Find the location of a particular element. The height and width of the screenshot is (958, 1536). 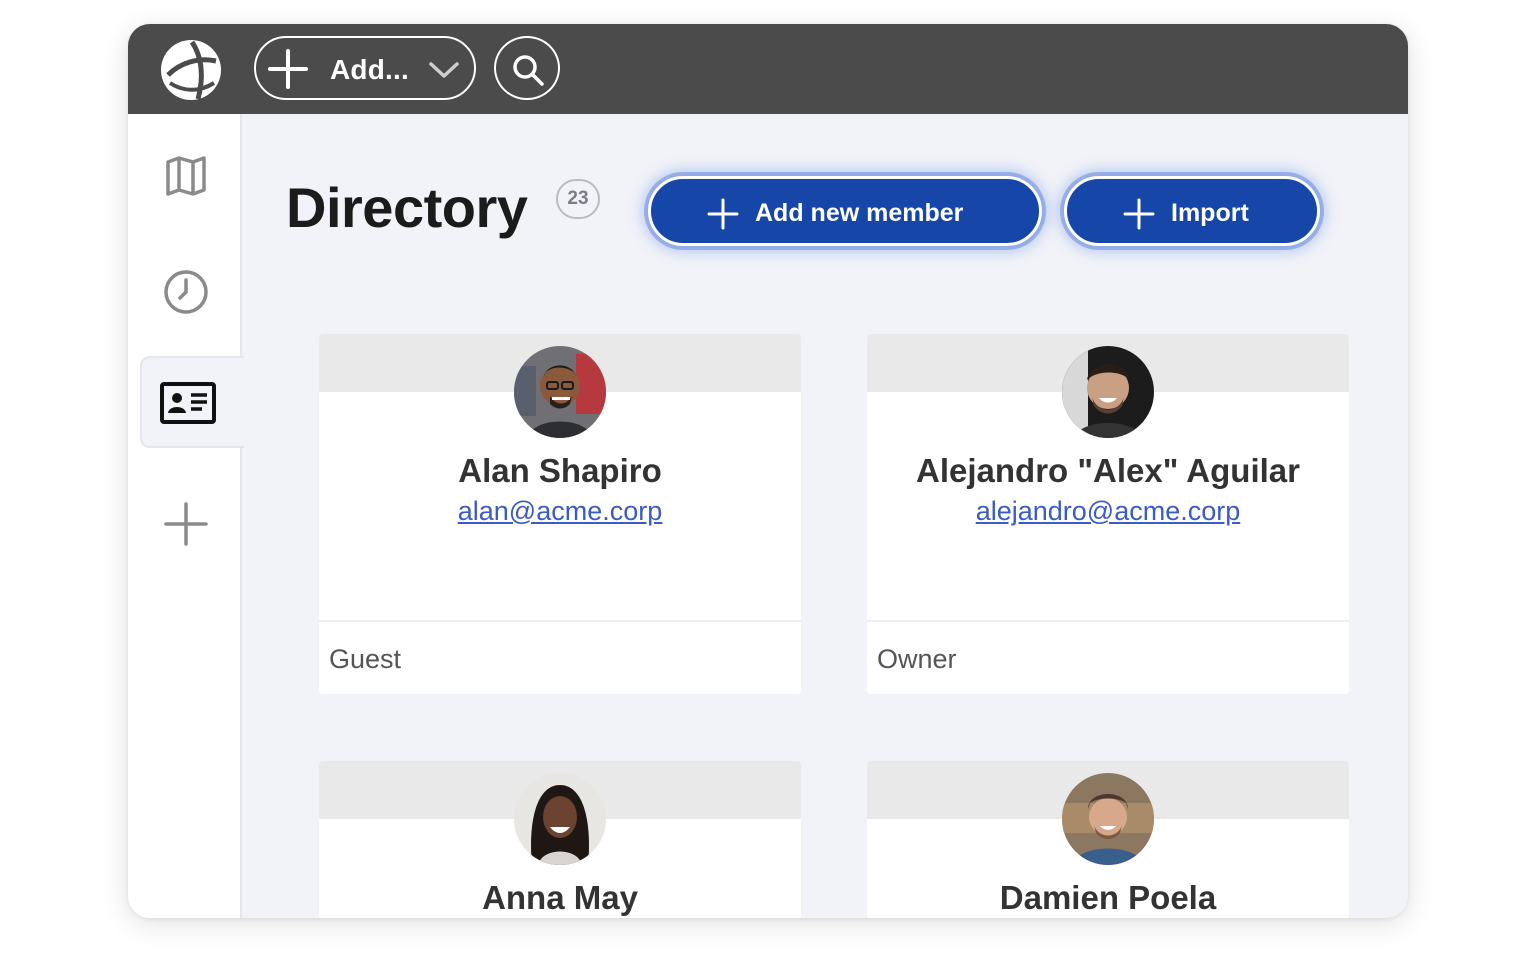

sidebar-item-add is located at coordinates (186, 520).